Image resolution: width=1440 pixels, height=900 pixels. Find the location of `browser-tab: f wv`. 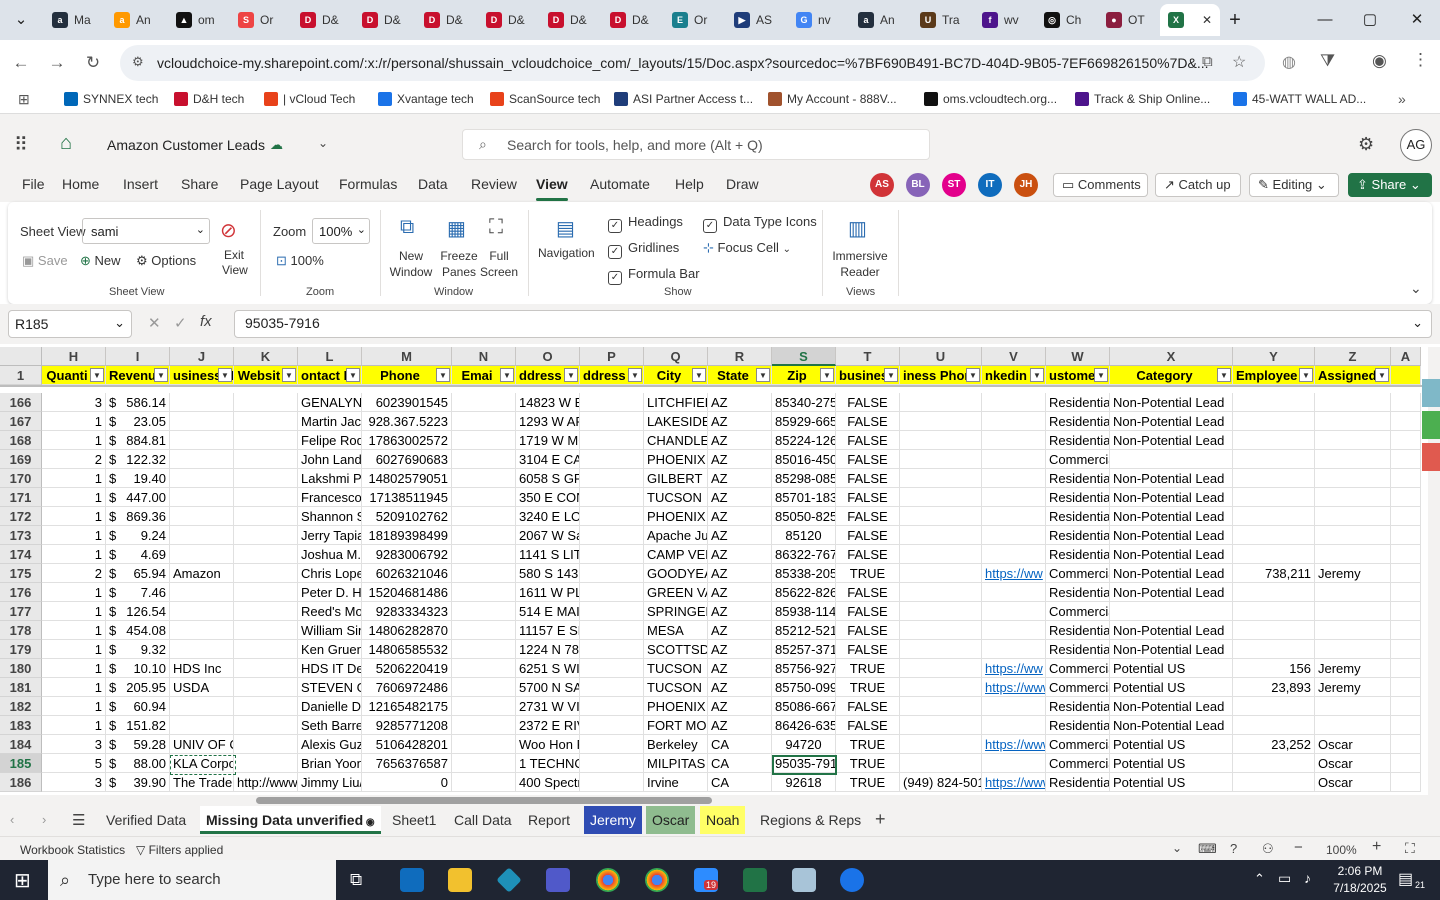

browser-tab: f wv is located at coordinates (1004, 20).